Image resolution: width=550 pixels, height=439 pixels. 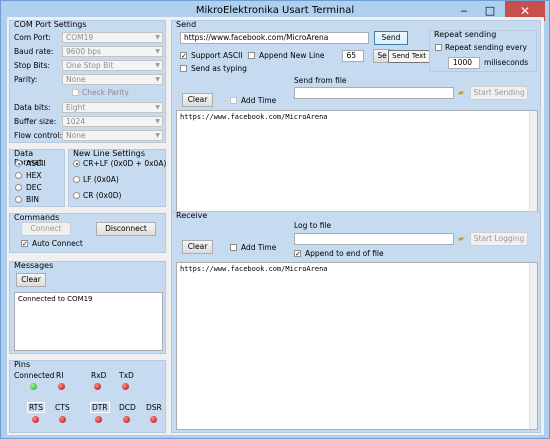 I want to click on repeat-sending-label: Repeat sending every, so click(x=486, y=47).